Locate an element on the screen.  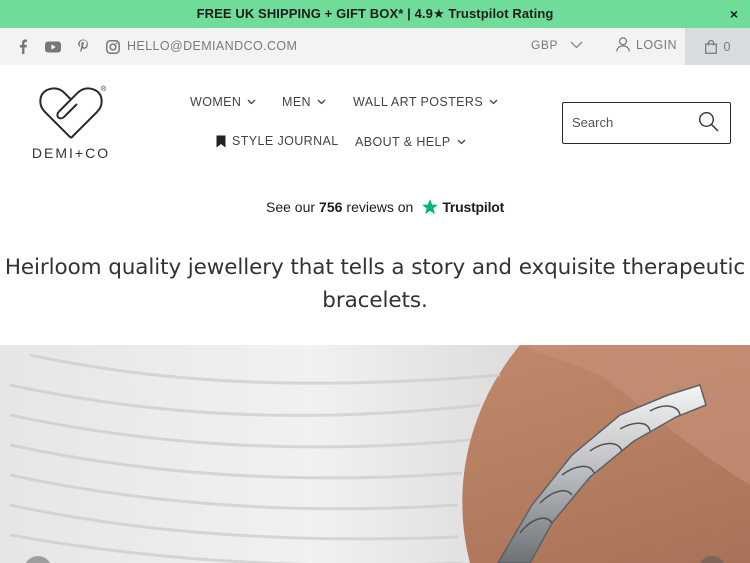
trustpilot-brand-label: Trustpilot is located at coordinates (473, 207).